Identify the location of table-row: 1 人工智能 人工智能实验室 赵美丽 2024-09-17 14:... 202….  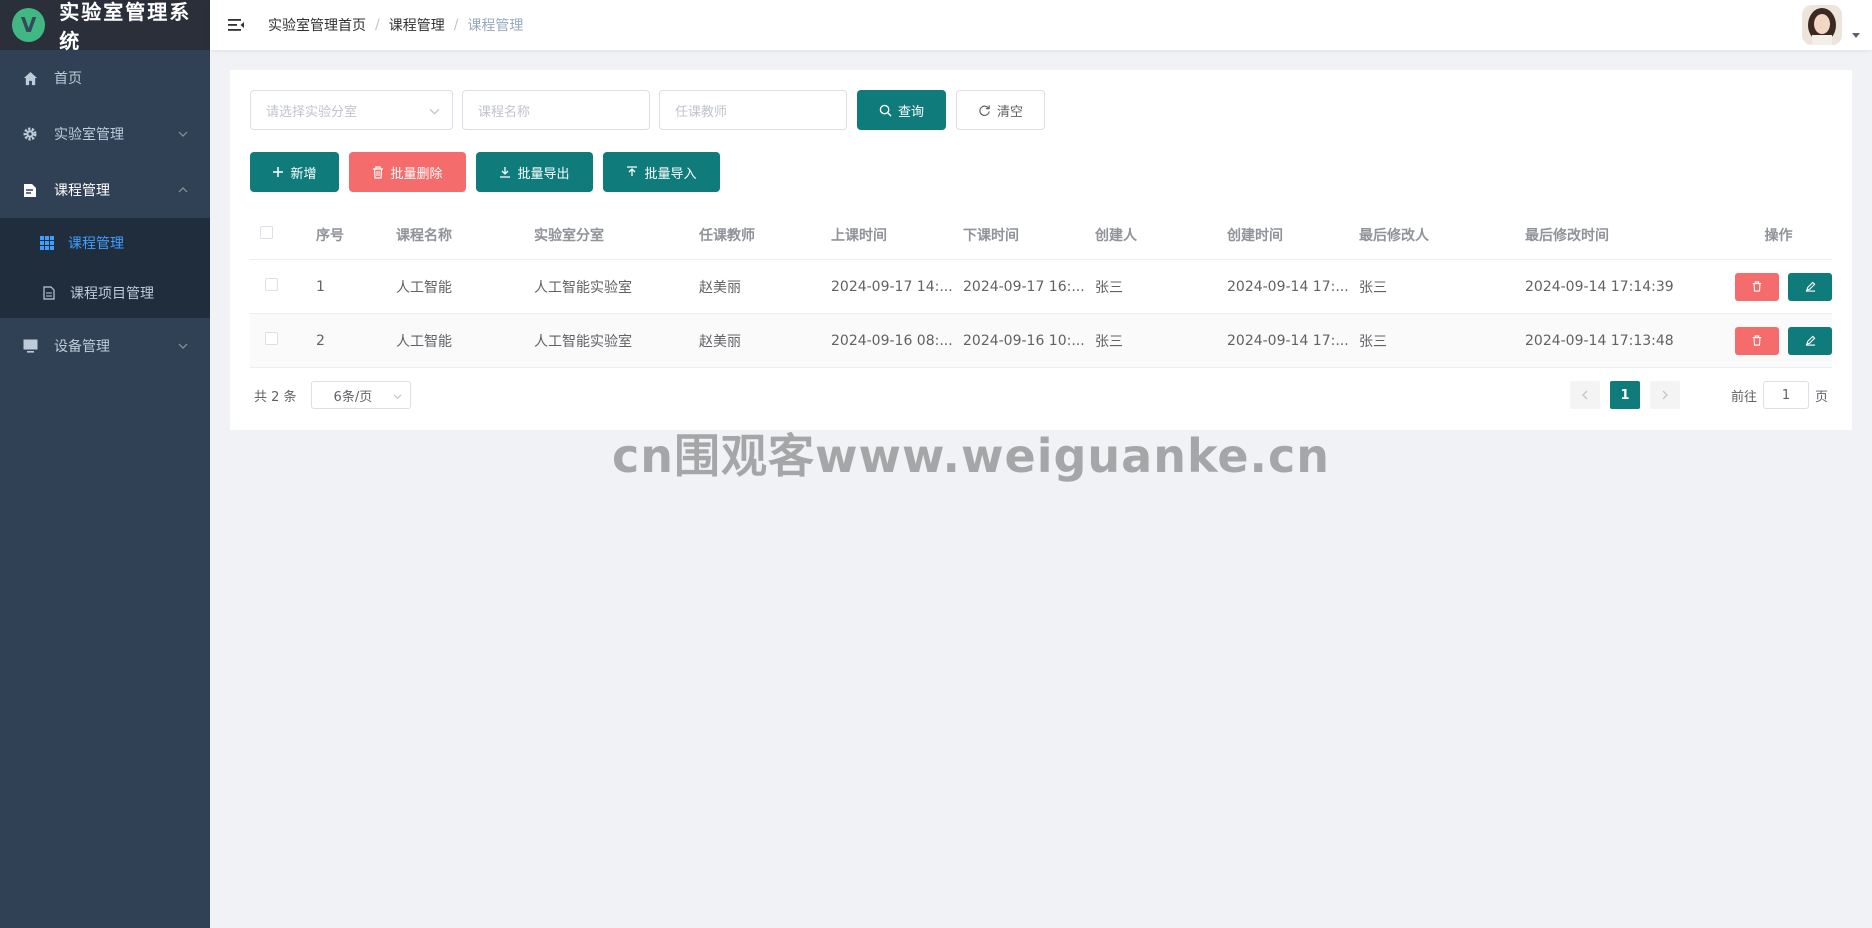
(1041, 287).